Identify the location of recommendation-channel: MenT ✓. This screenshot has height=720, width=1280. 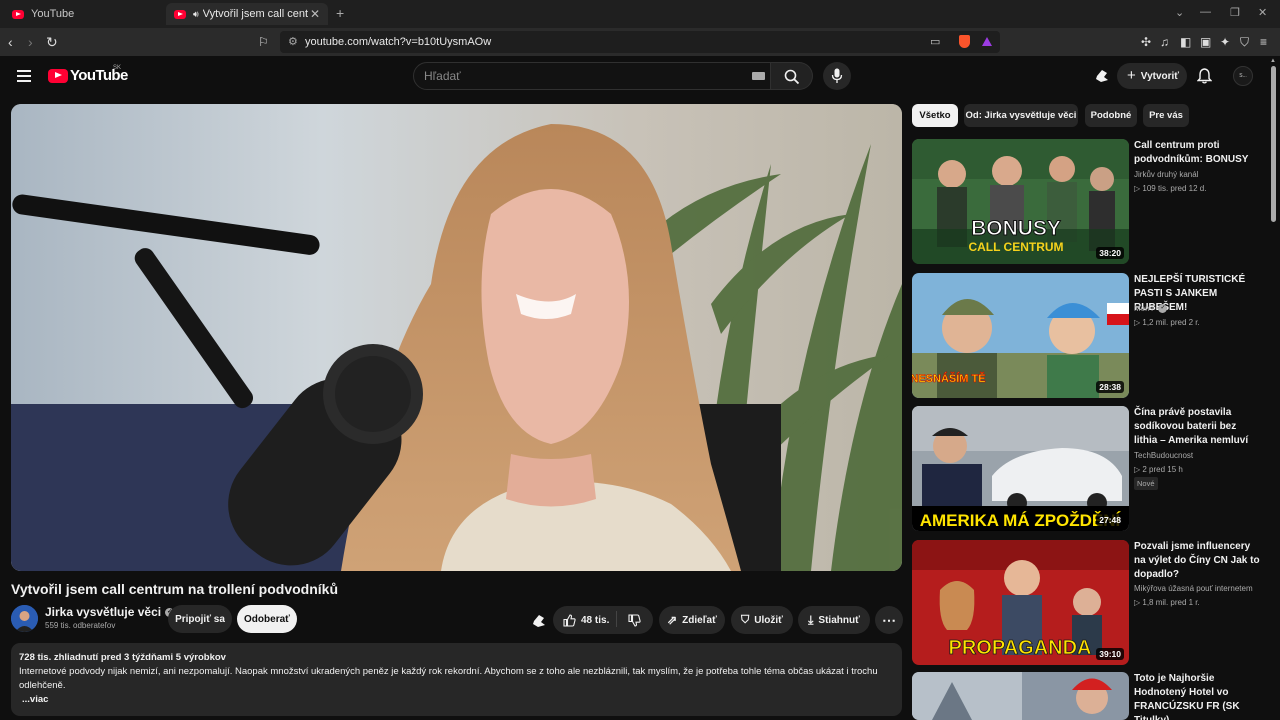
(1151, 309).